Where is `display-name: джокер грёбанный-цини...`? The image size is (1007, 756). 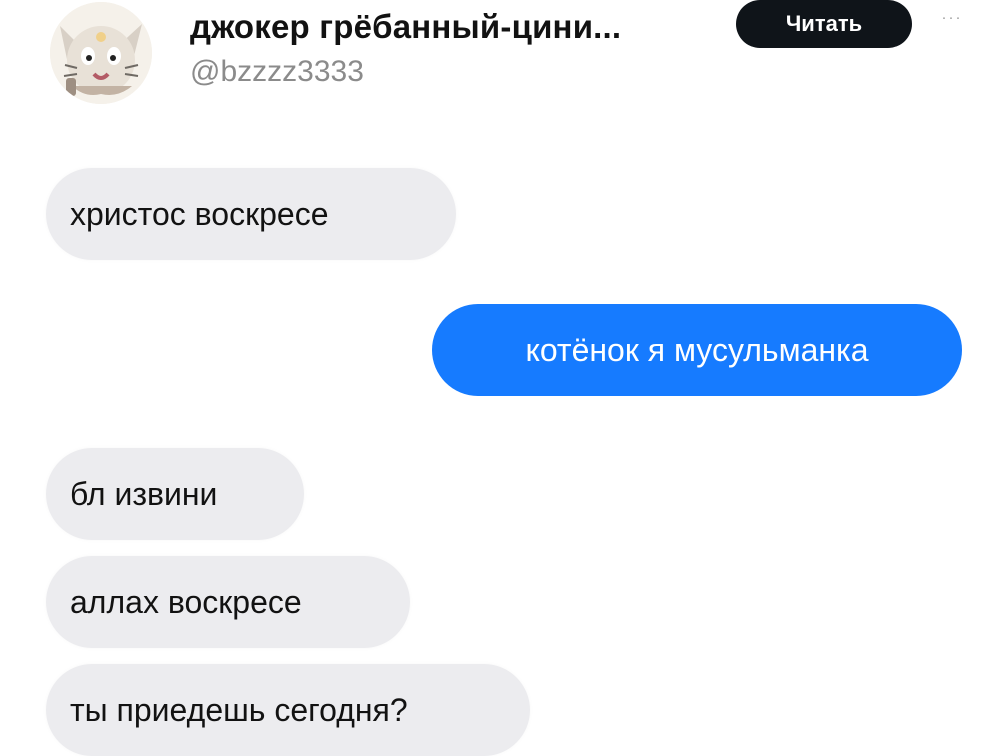 display-name: джокер грёбанный-цини... is located at coordinates (406, 26).